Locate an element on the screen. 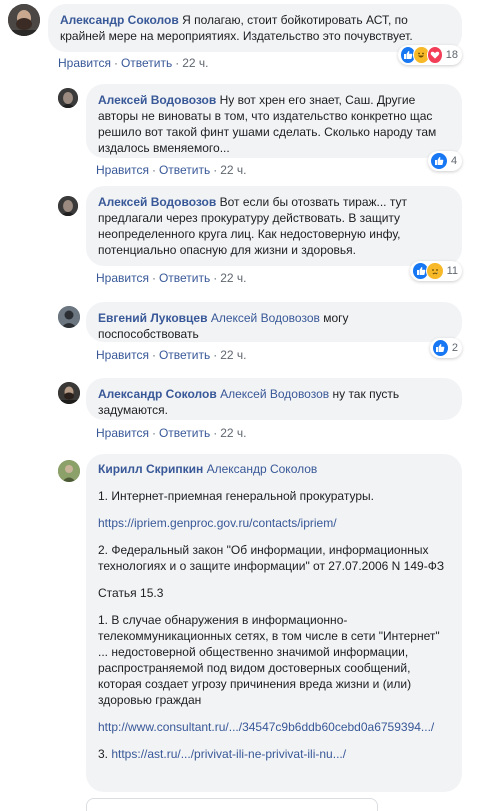 The height and width of the screenshot is (811, 482). comment-author: Евгений Луковцев is located at coordinates (152, 318).